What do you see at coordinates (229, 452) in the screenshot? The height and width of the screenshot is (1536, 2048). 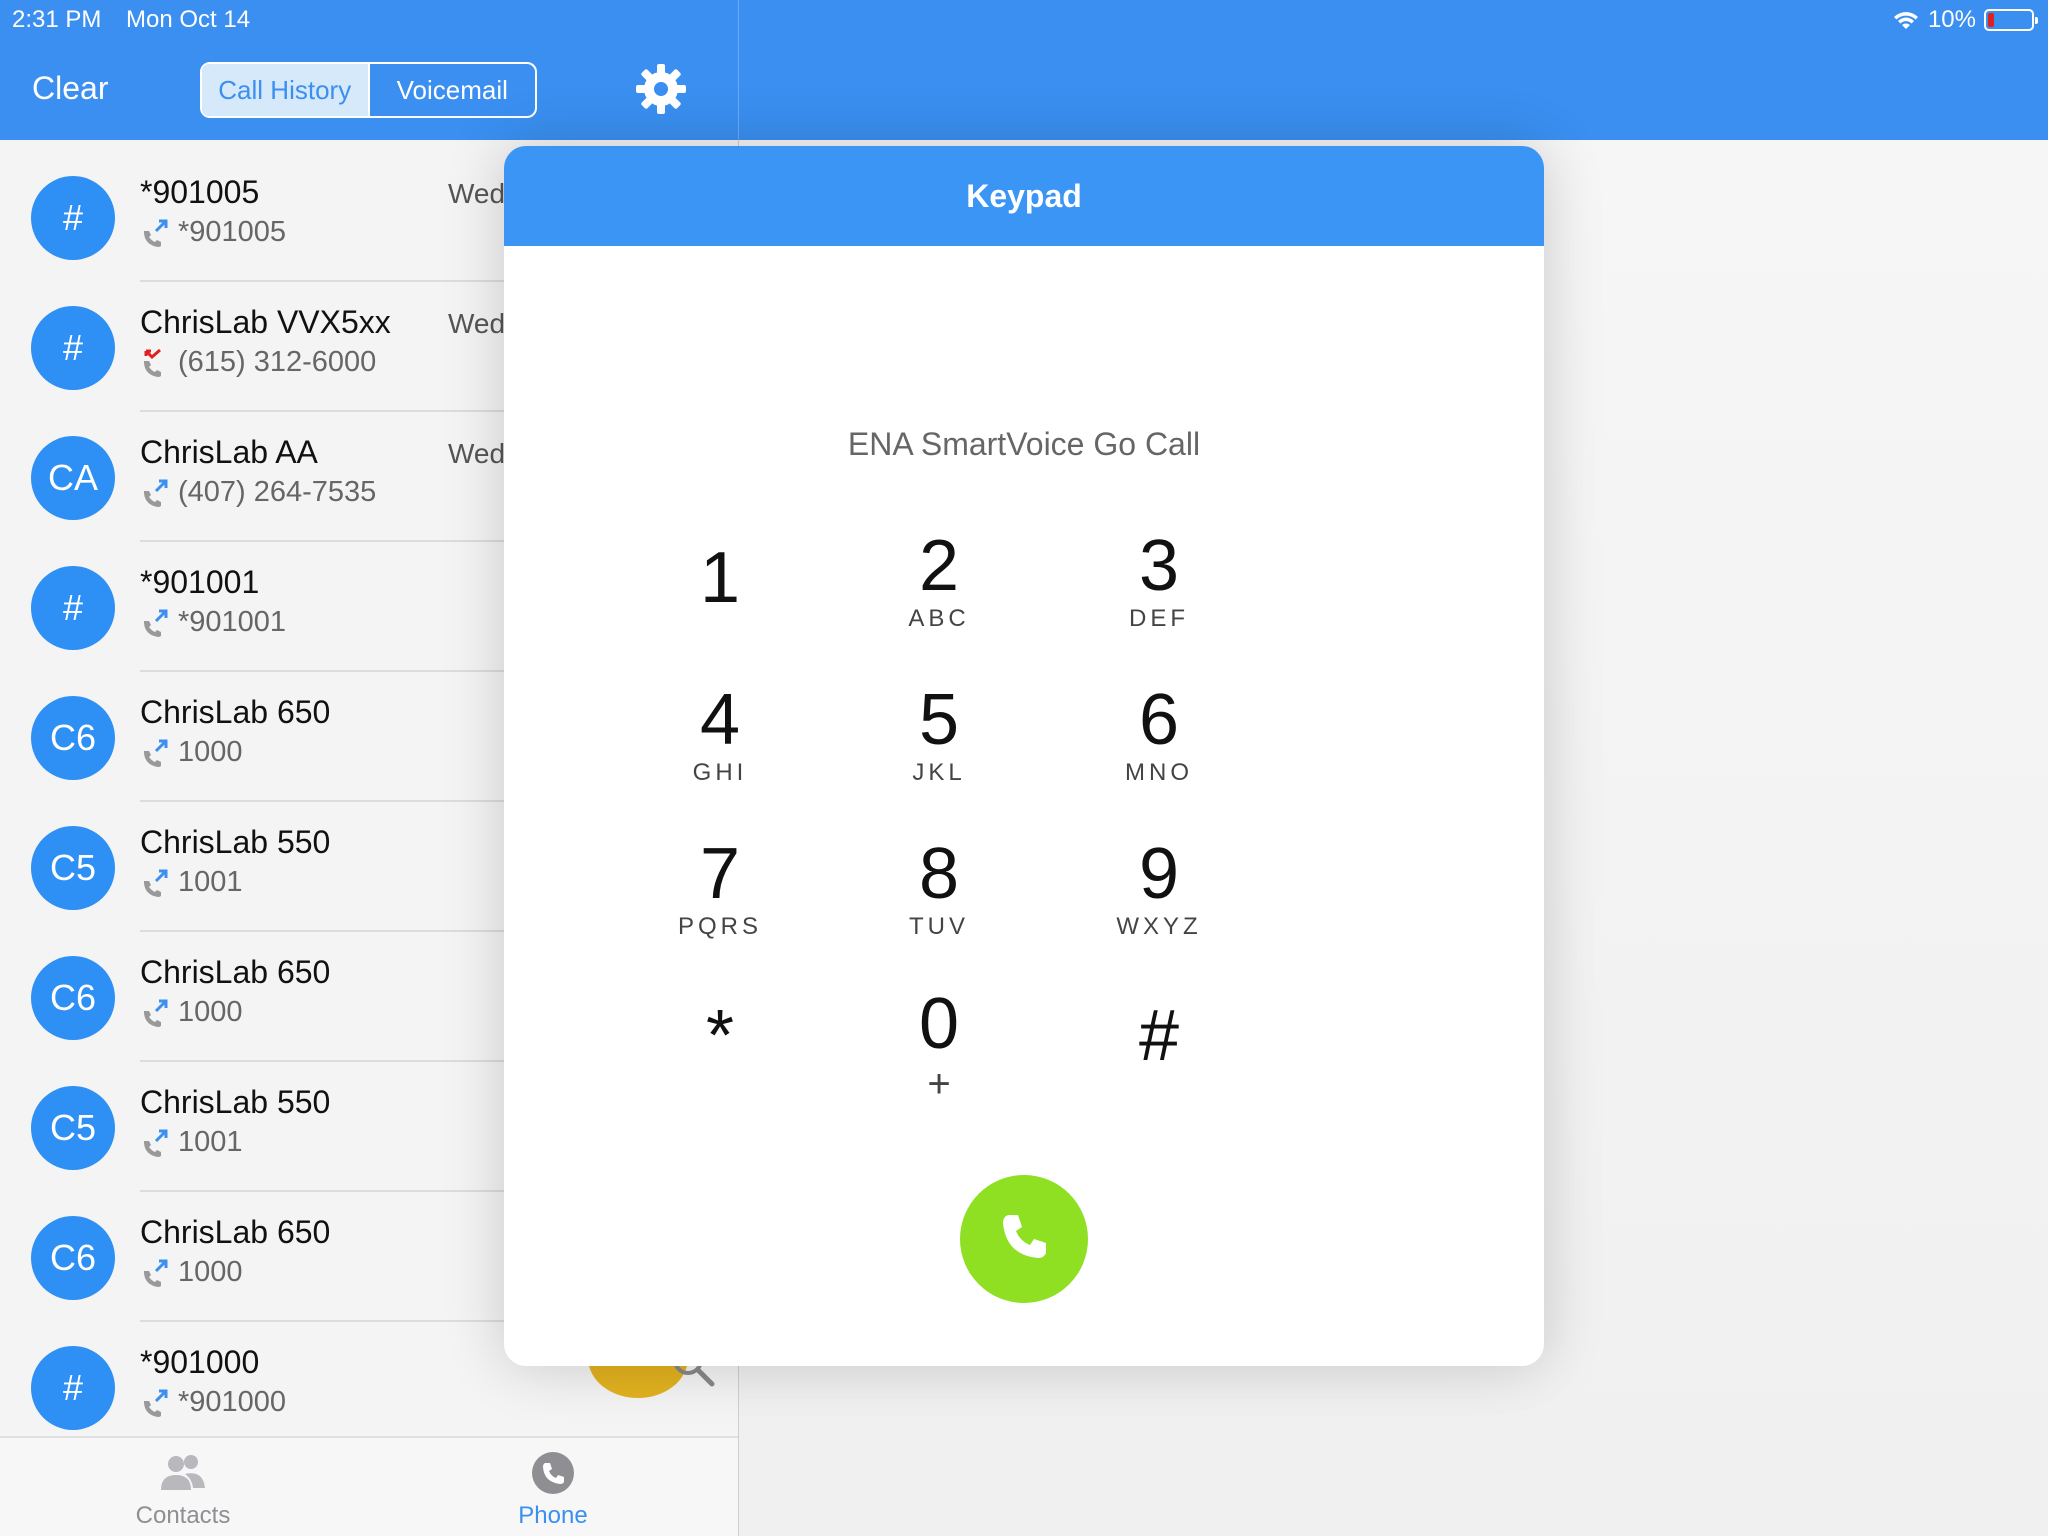 I see `contact-name: ChrisLab AA` at bounding box center [229, 452].